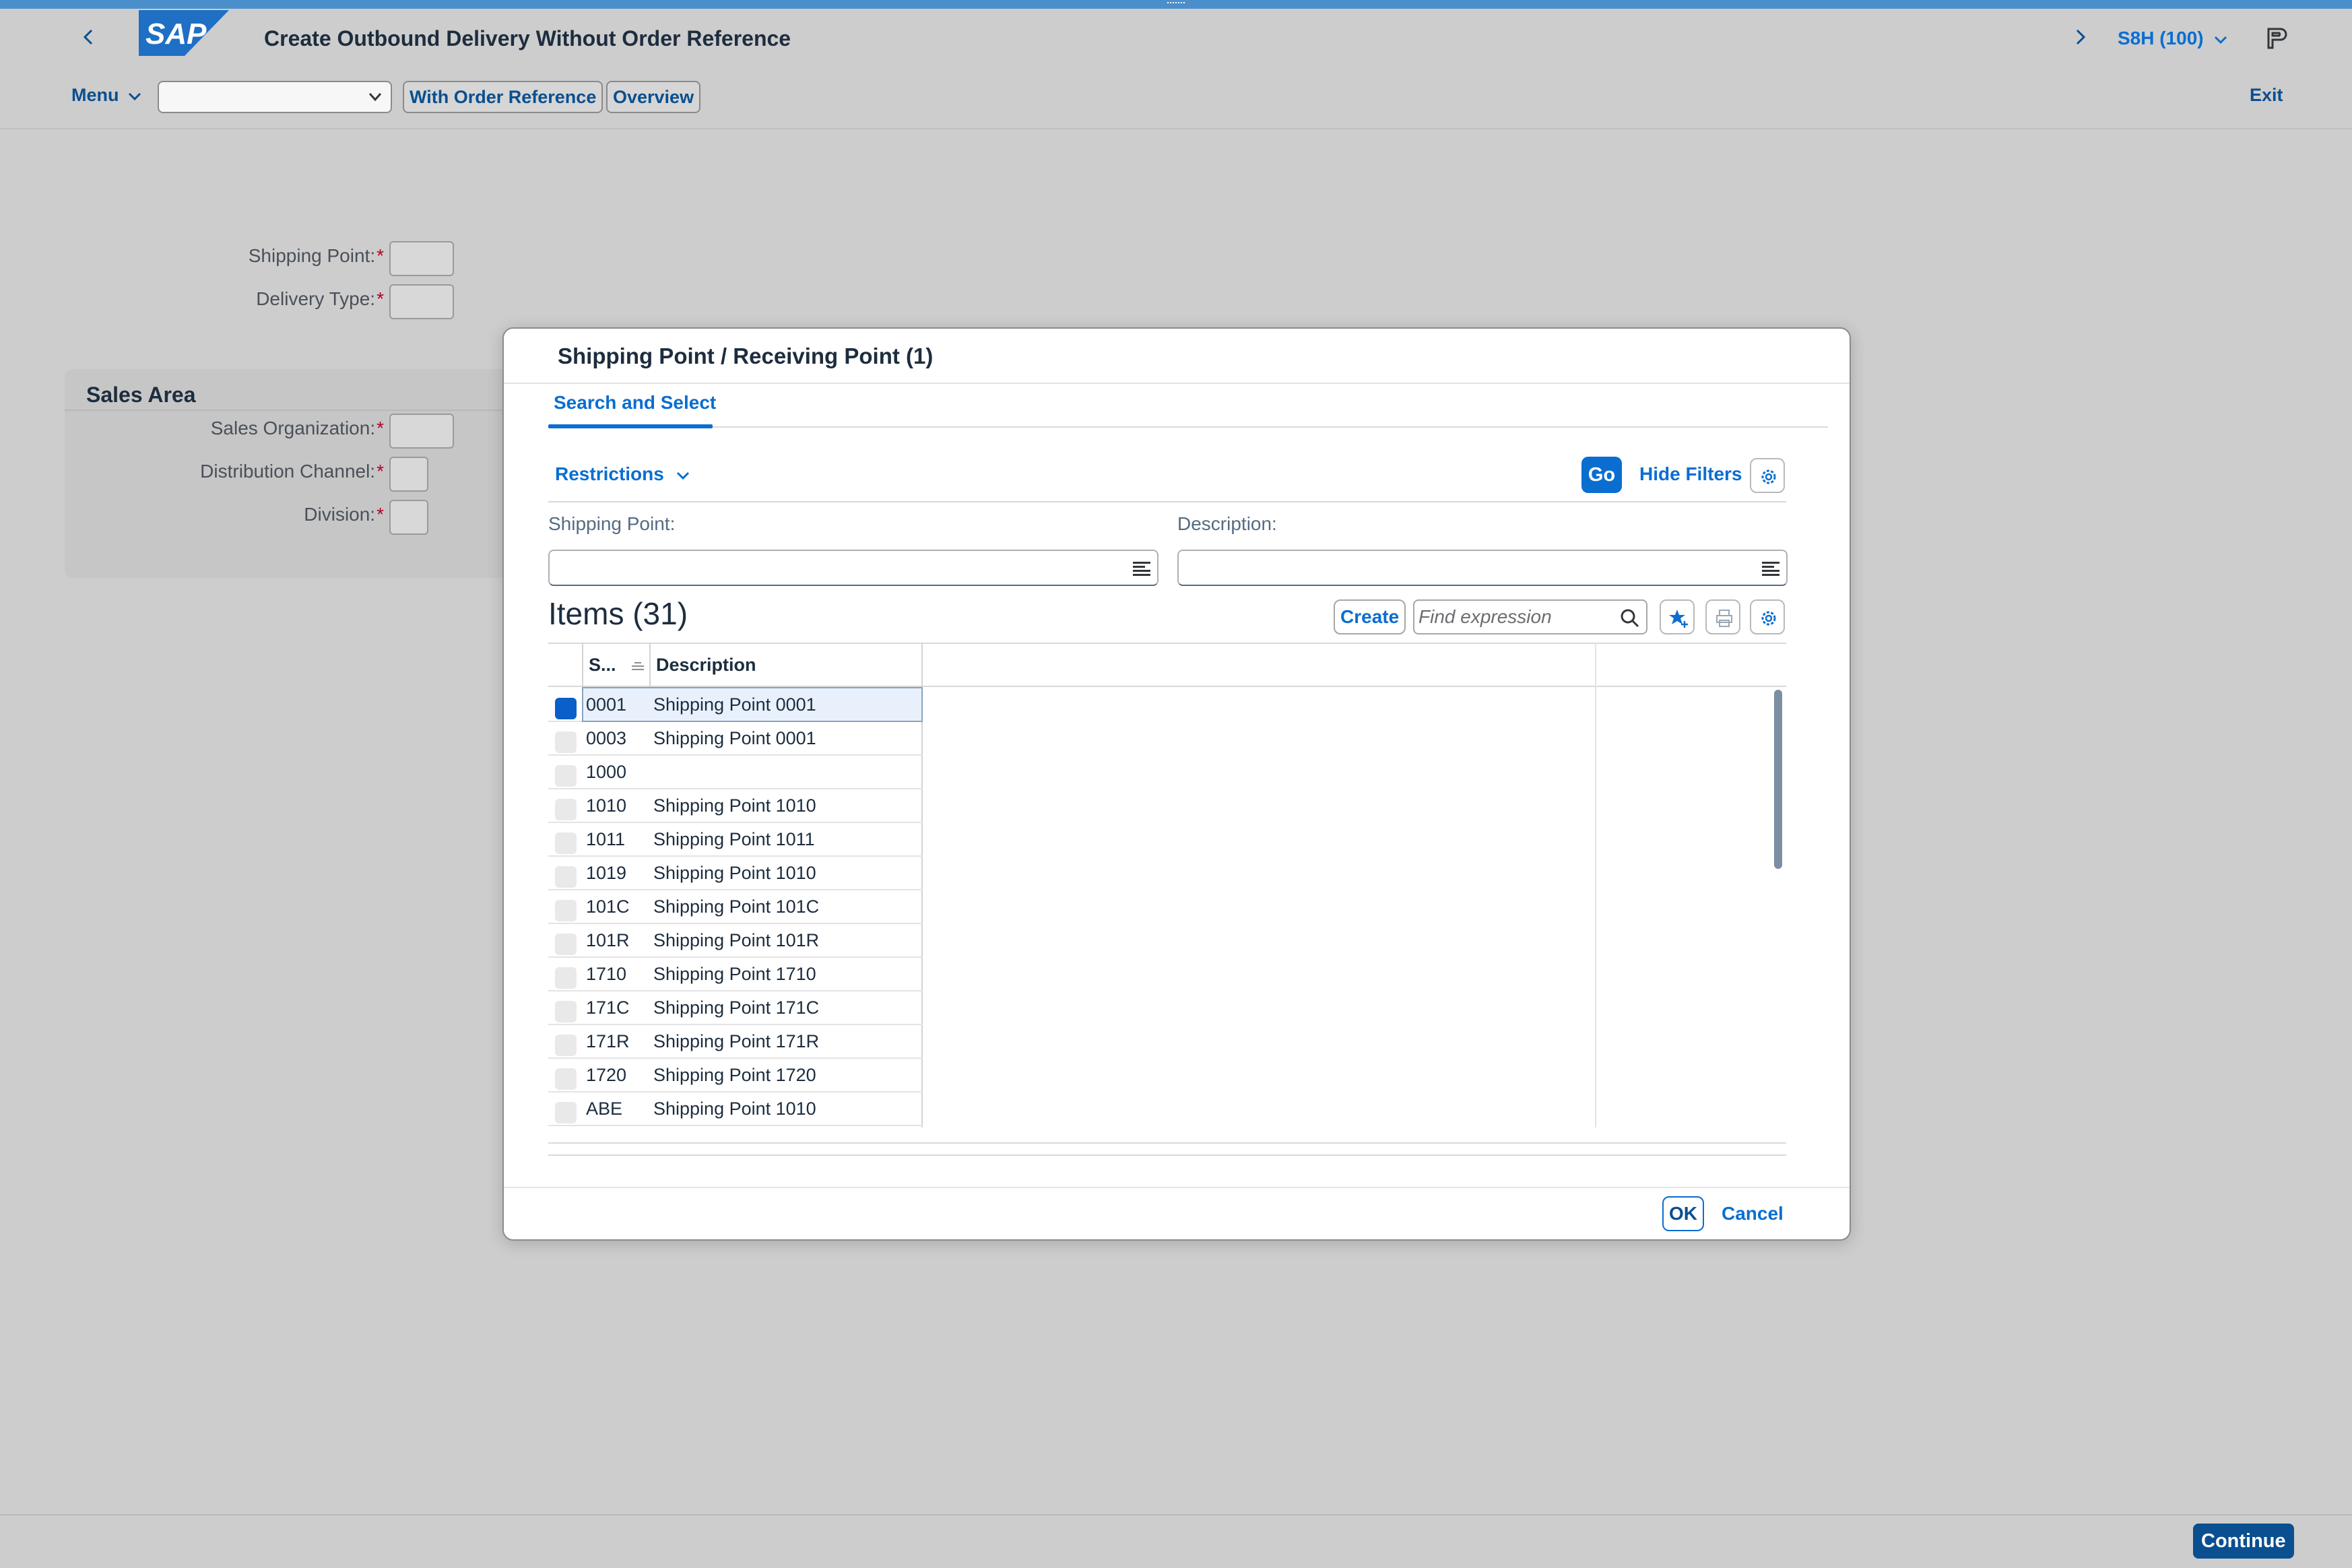  I want to click on distribution-channel-label: Distribution Channel:*, so click(292, 472).